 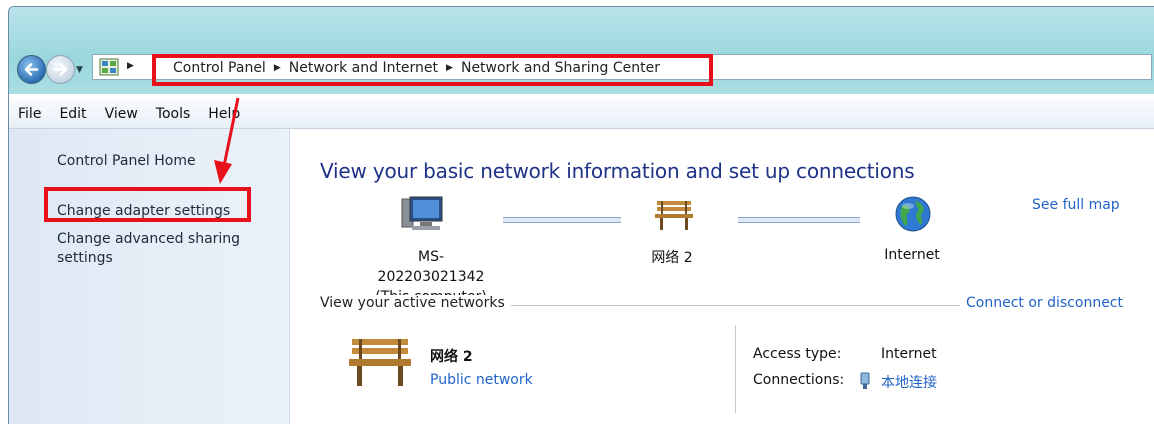 I want to click on forward-button, so click(x=60, y=69).